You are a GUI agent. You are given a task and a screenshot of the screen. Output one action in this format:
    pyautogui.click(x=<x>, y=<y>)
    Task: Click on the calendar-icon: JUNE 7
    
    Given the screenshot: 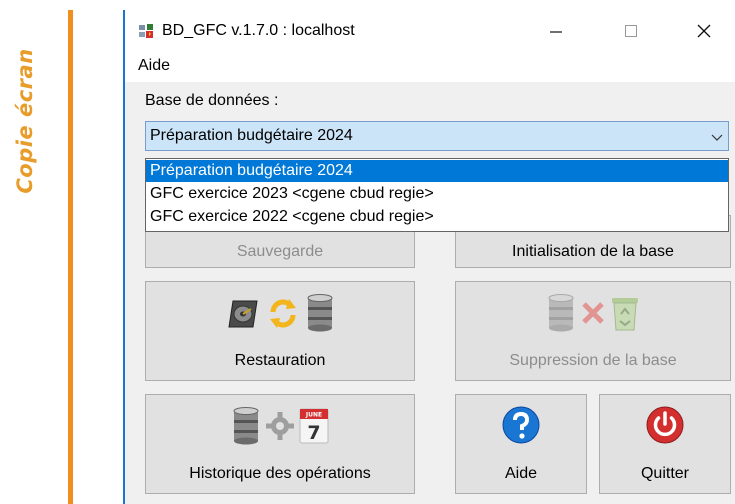 What is the action you would take?
    pyautogui.click(x=314, y=426)
    